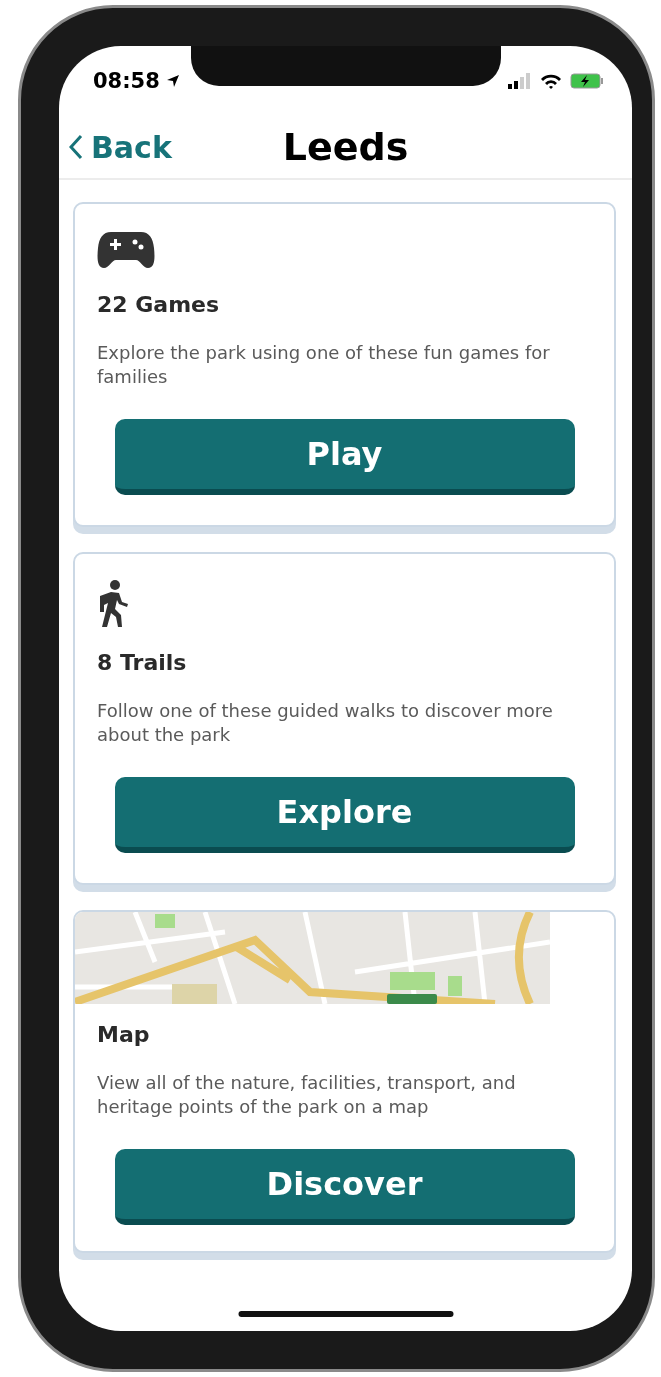 This screenshot has width=661, height=1377. What do you see at coordinates (114, 604) in the screenshot?
I see `walking-person-icon` at bounding box center [114, 604].